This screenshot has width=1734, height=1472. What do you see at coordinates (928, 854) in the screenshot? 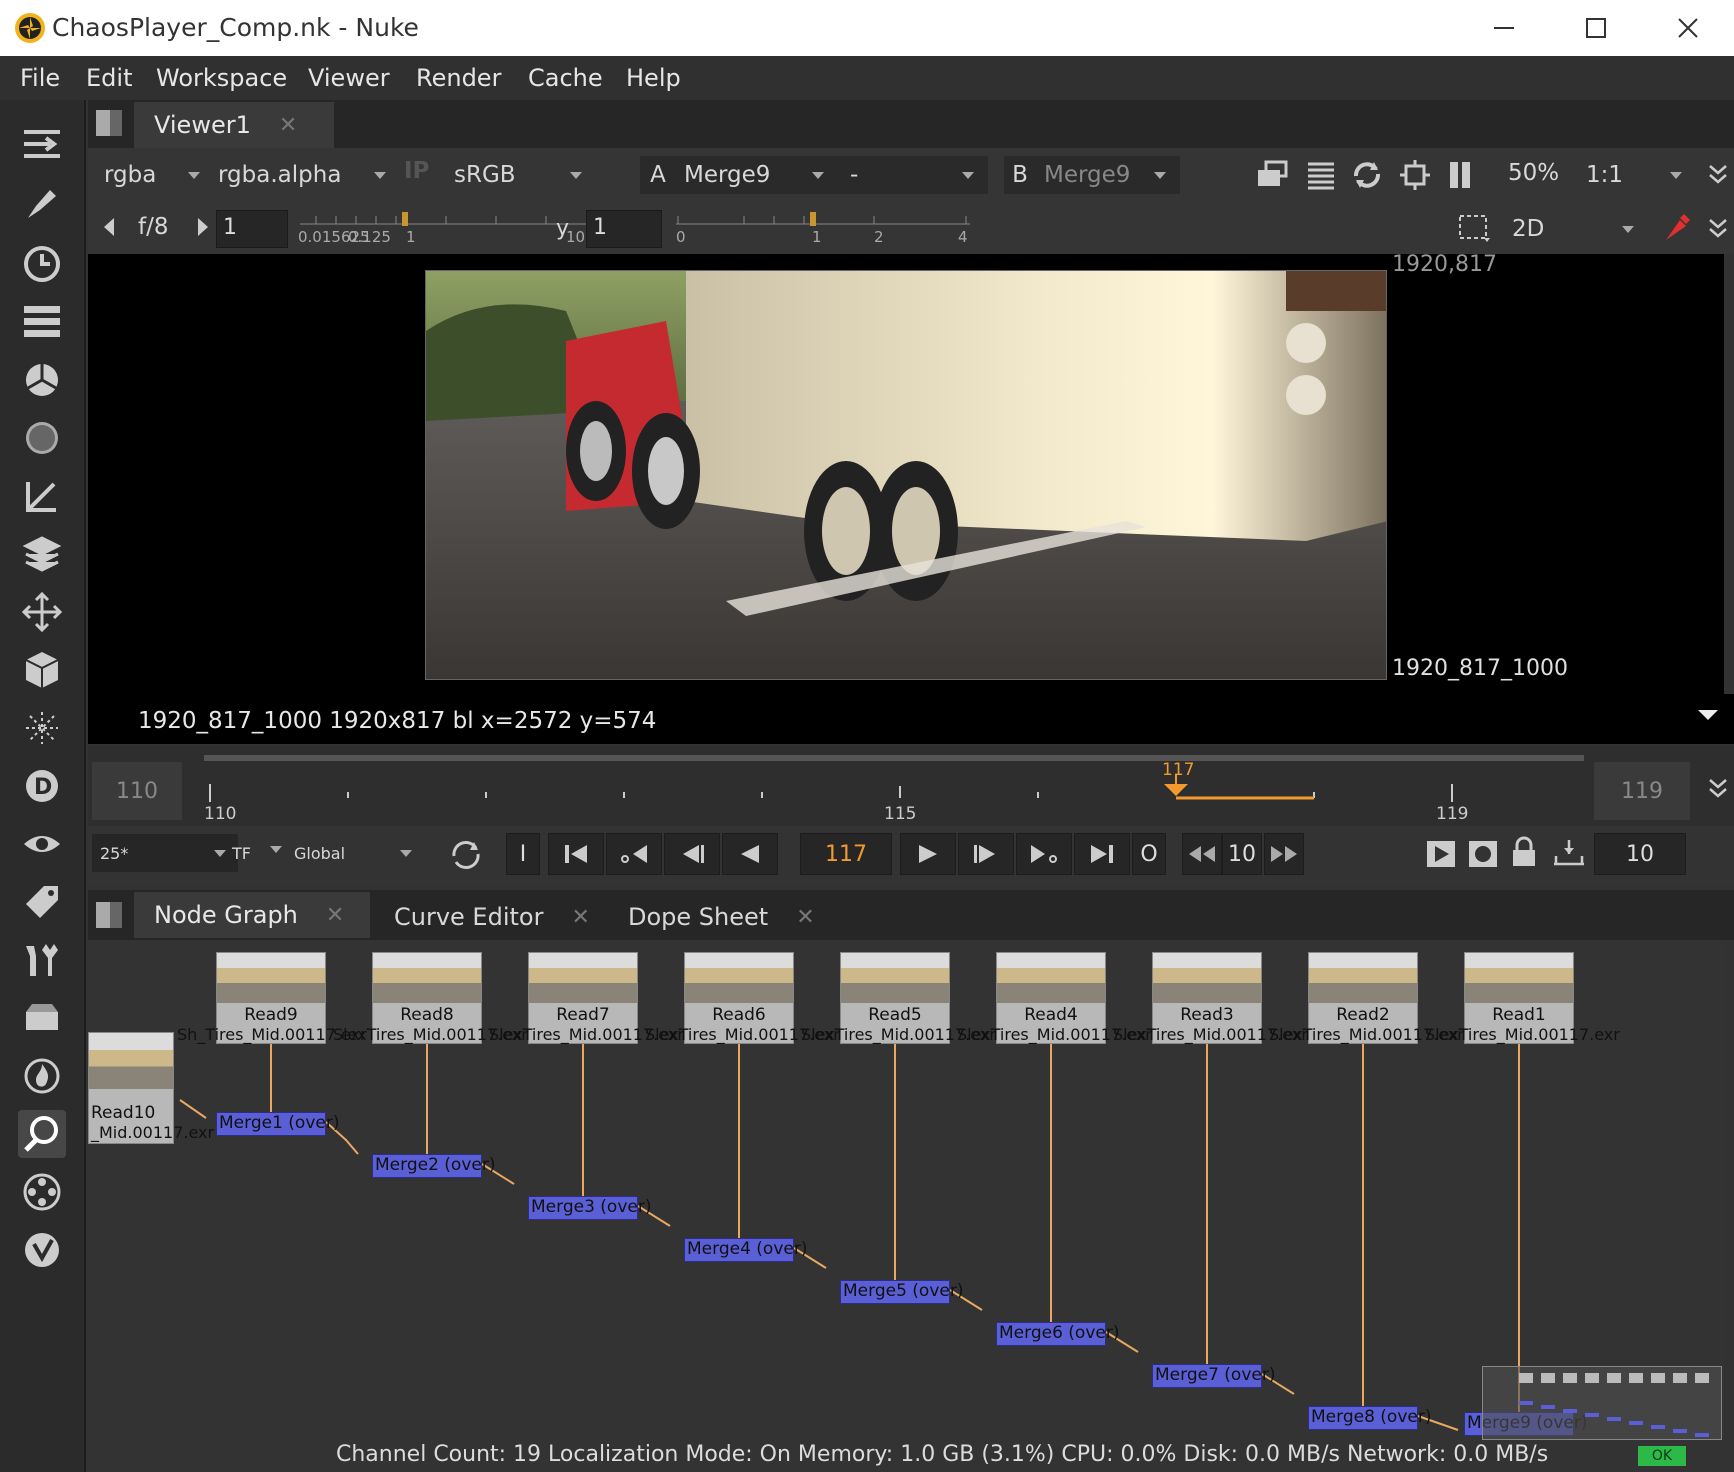
I see `play-forward-button` at bounding box center [928, 854].